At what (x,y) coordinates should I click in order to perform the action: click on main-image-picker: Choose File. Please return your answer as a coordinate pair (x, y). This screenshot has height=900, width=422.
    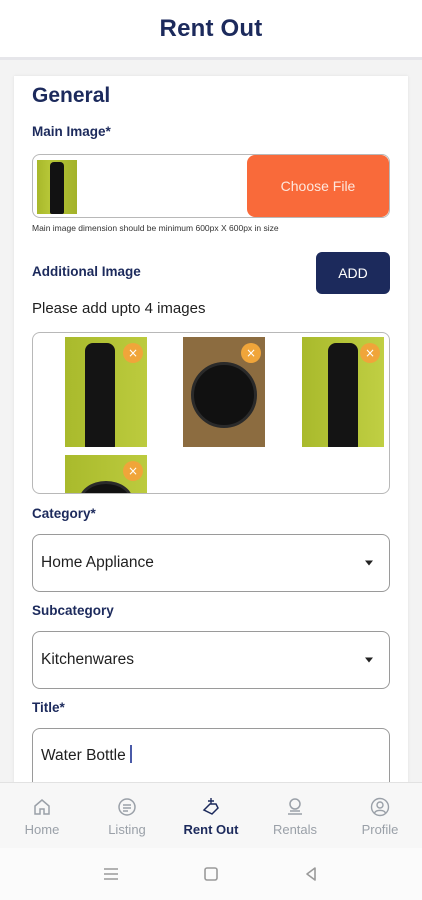
    Looking at the image, I should click on (211, 186).